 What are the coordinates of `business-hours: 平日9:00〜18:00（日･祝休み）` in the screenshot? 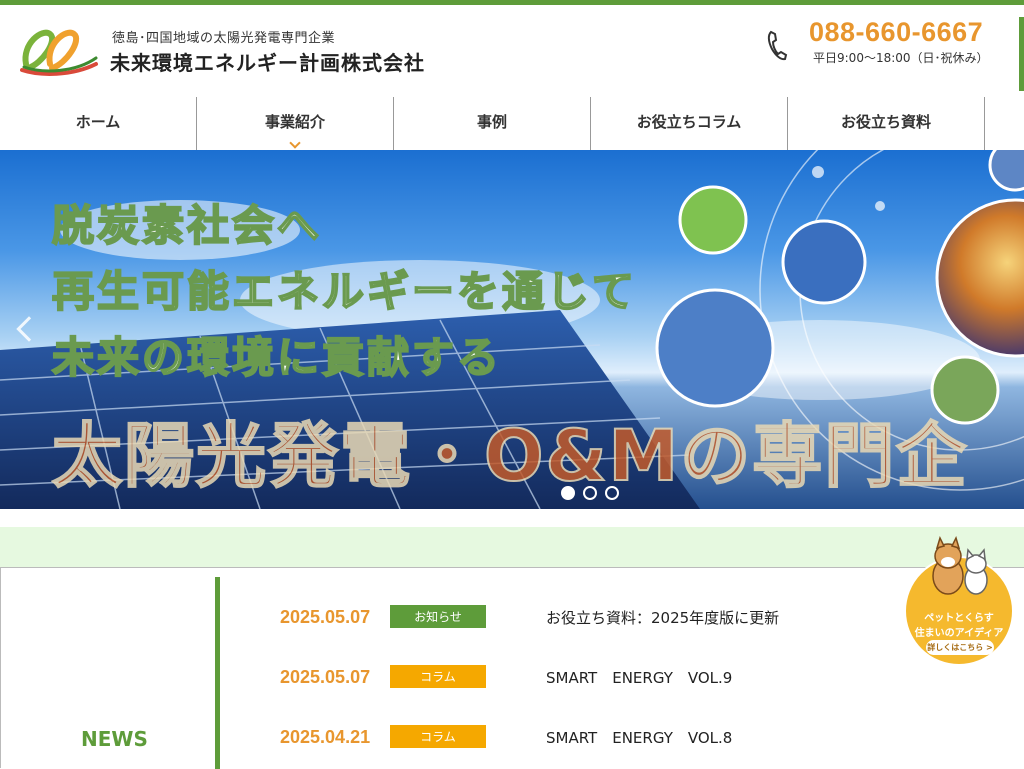 It's located at (901, 58).